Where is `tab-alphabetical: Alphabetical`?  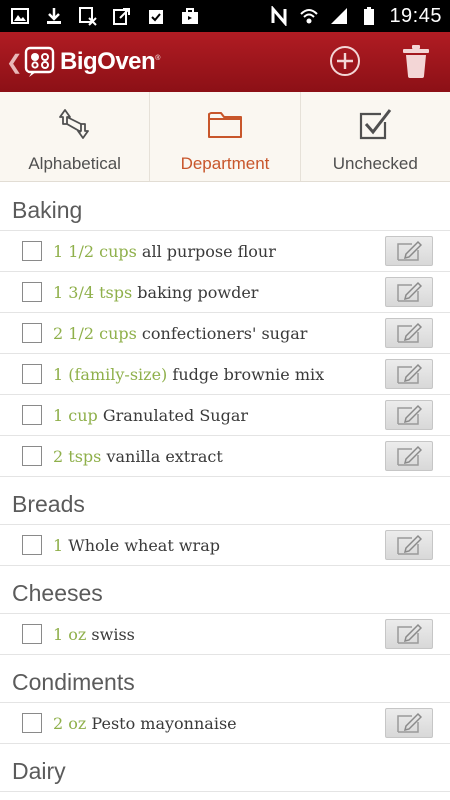
tab-alphabetical: Alphabetical is located at coordinates (75, 136).